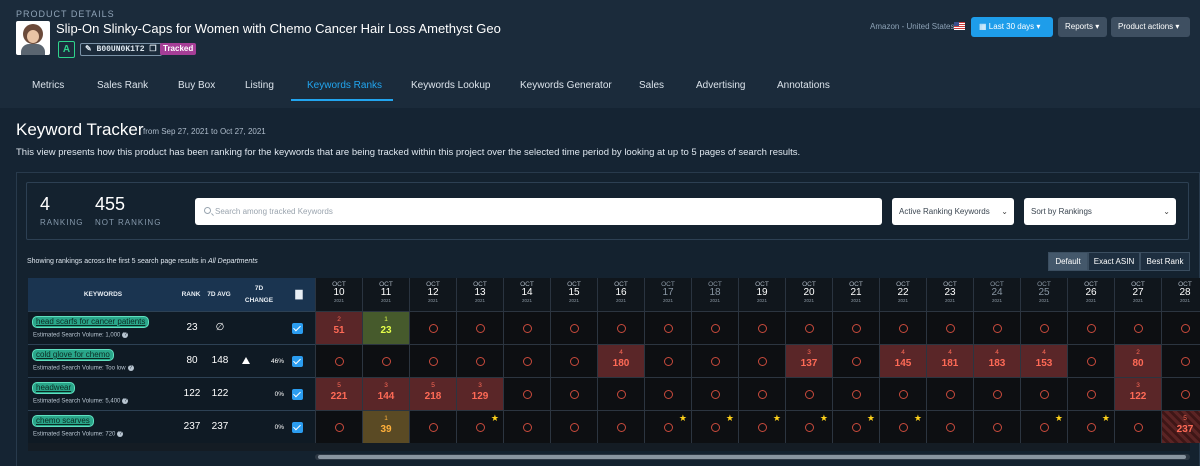  What do you see at coordinates (1090, 294) in the screenshot?
I see `date-column-header: OCT 26 2021` at bounding box center [1090, 294].